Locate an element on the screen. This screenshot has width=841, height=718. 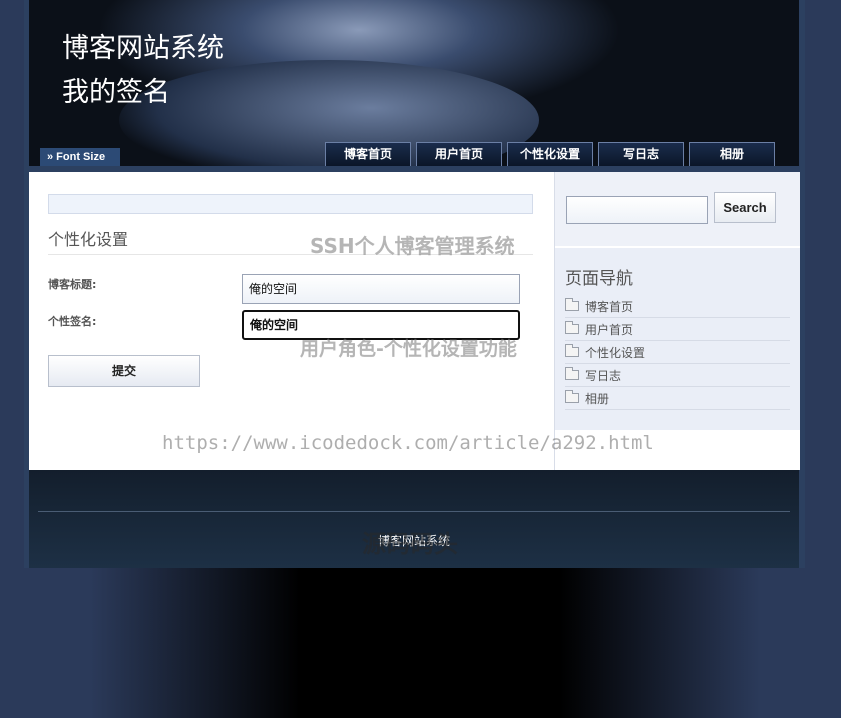
search-input is located at coordinates (637, 210).